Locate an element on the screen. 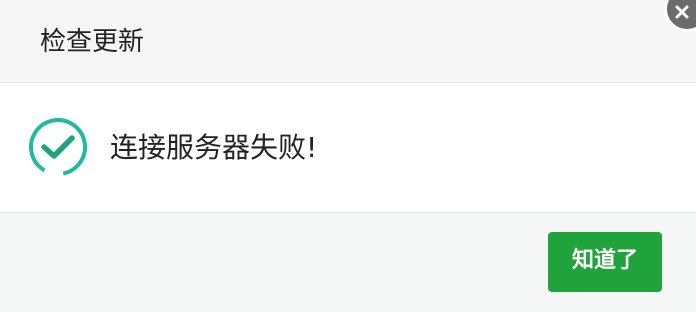 The height and width of the screenshot is (312, 696). ok-button: 知道了 is located at coordinates (605, 262).